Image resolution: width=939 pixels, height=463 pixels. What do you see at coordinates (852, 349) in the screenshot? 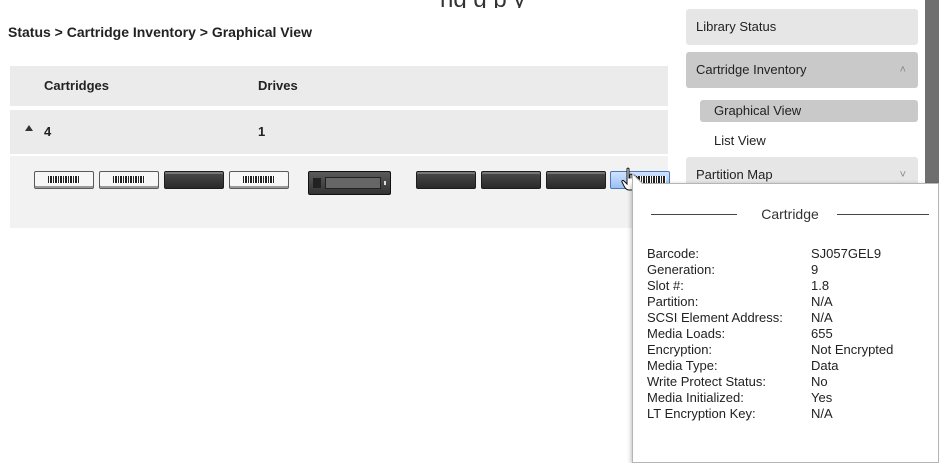
I see `tooltip-row-value: Not Encrypted` at bounding box center [852, 349].